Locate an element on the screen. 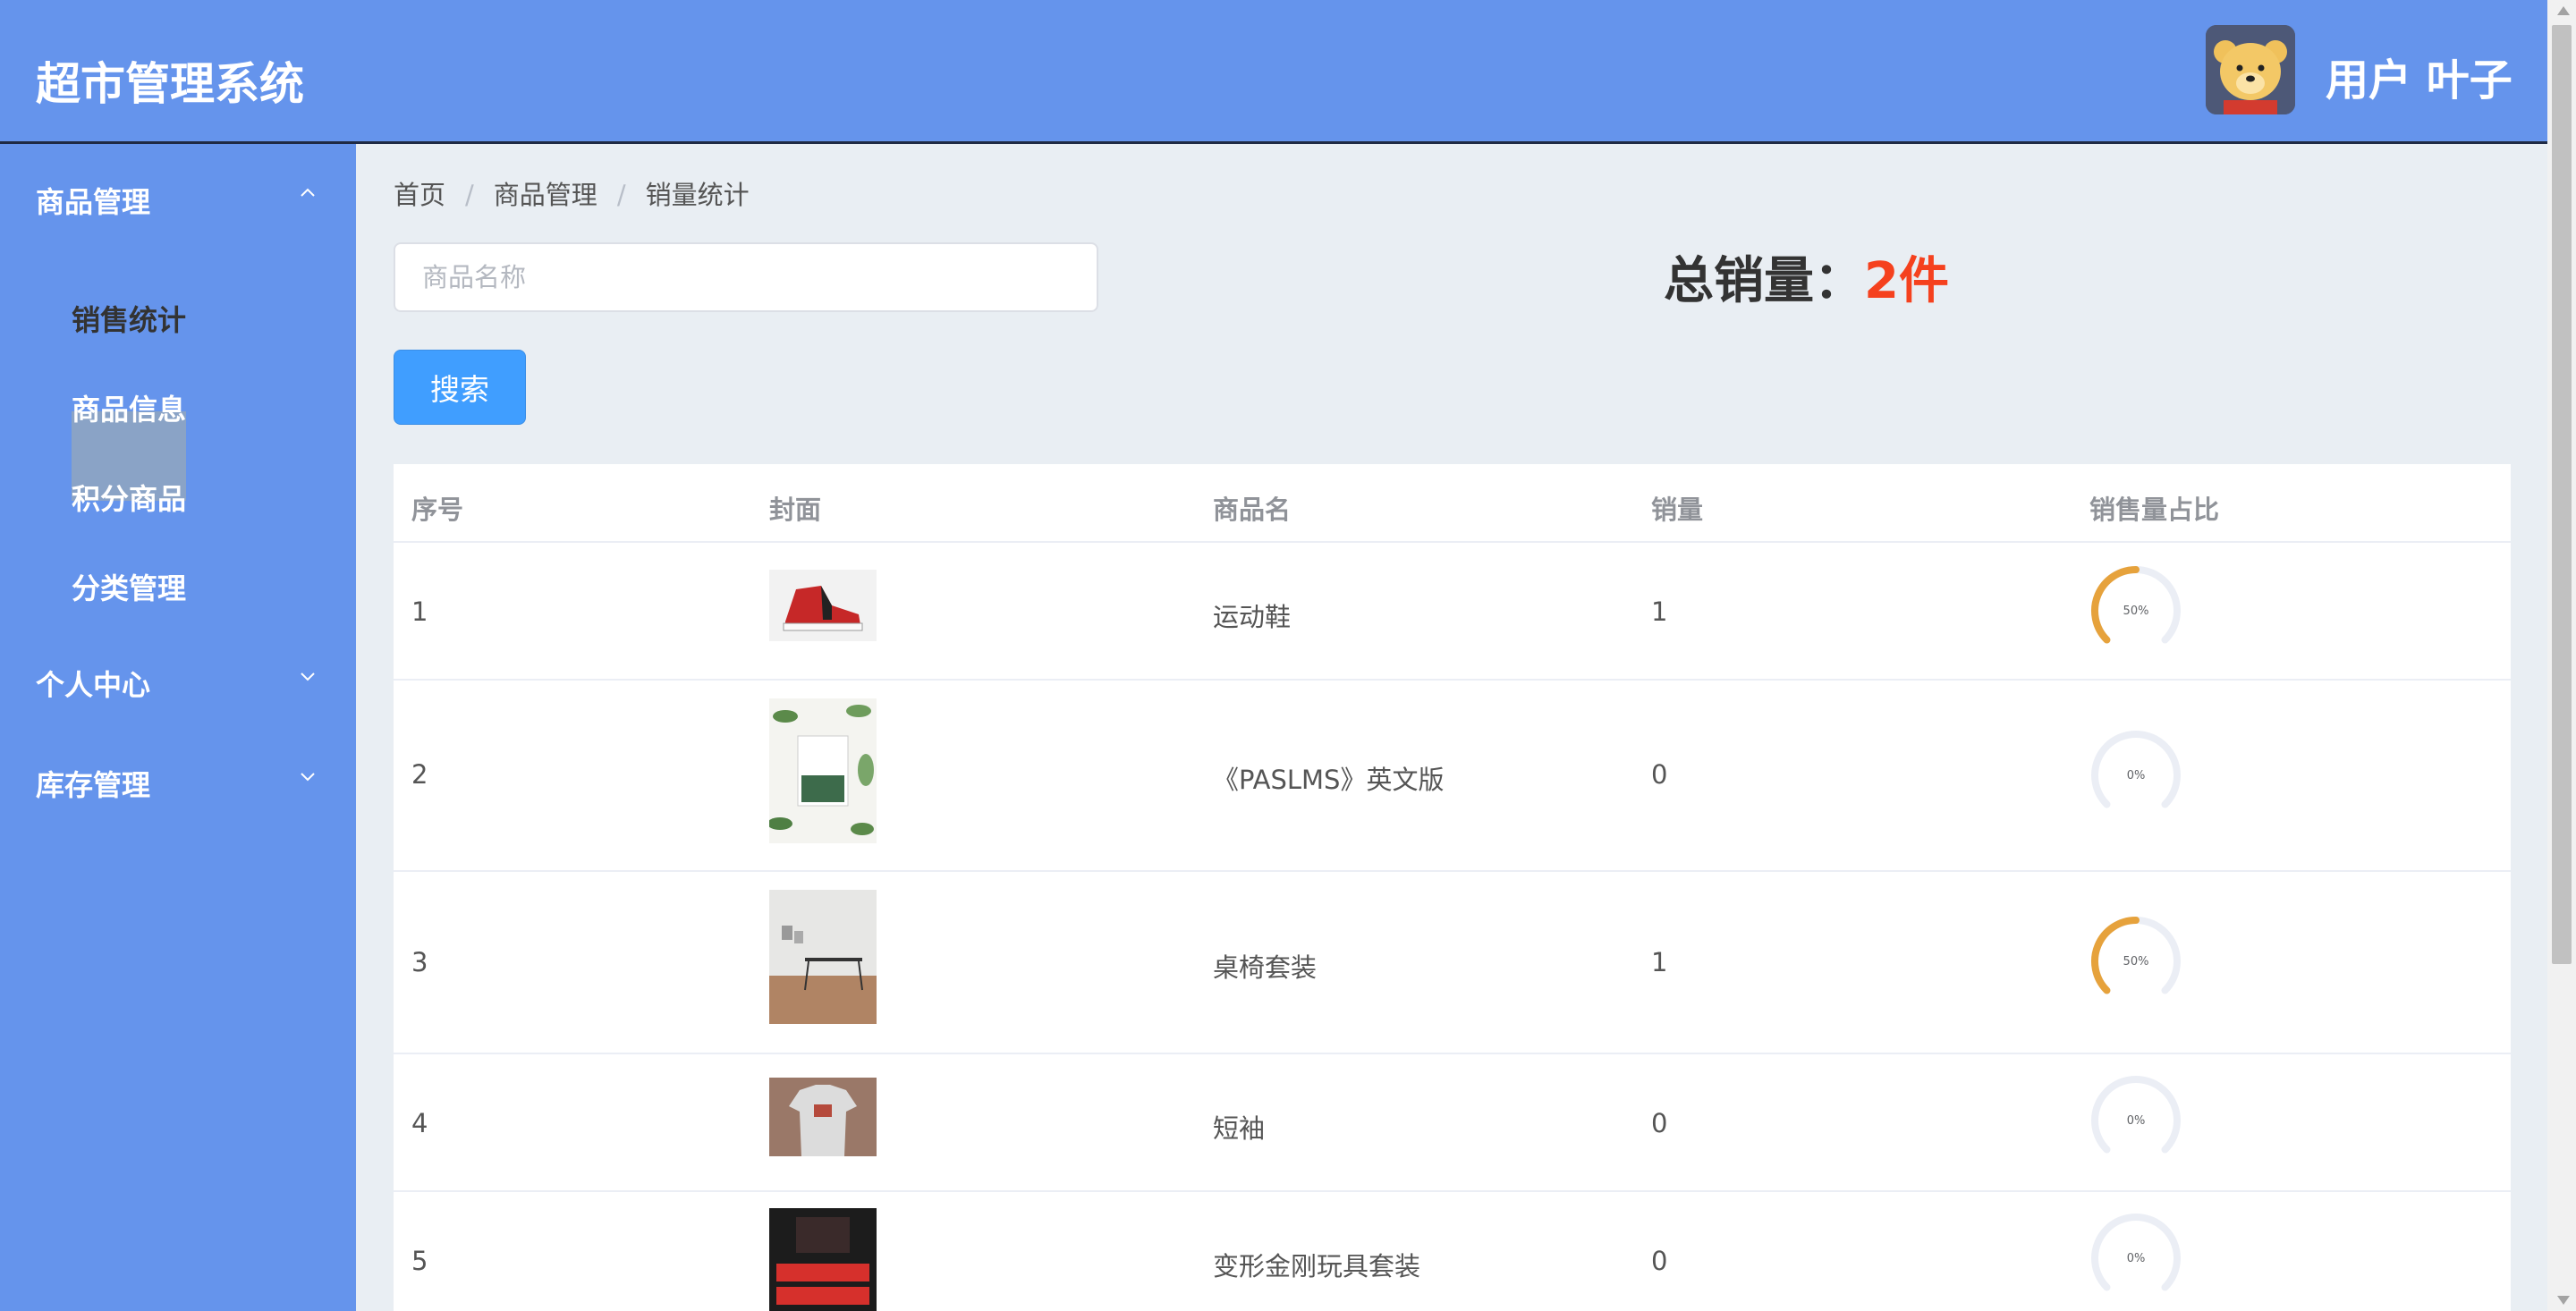  book-cover-image is located at coordinates (823, 770).